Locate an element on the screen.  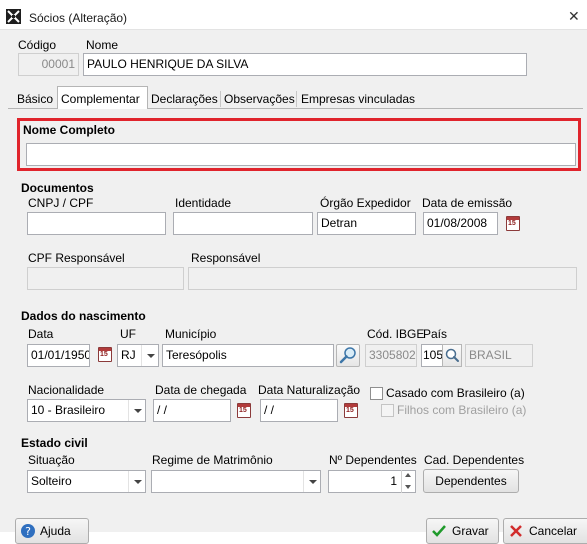
data-nascimento-field: 01/01/1950 is located at coordinates (58, 355).